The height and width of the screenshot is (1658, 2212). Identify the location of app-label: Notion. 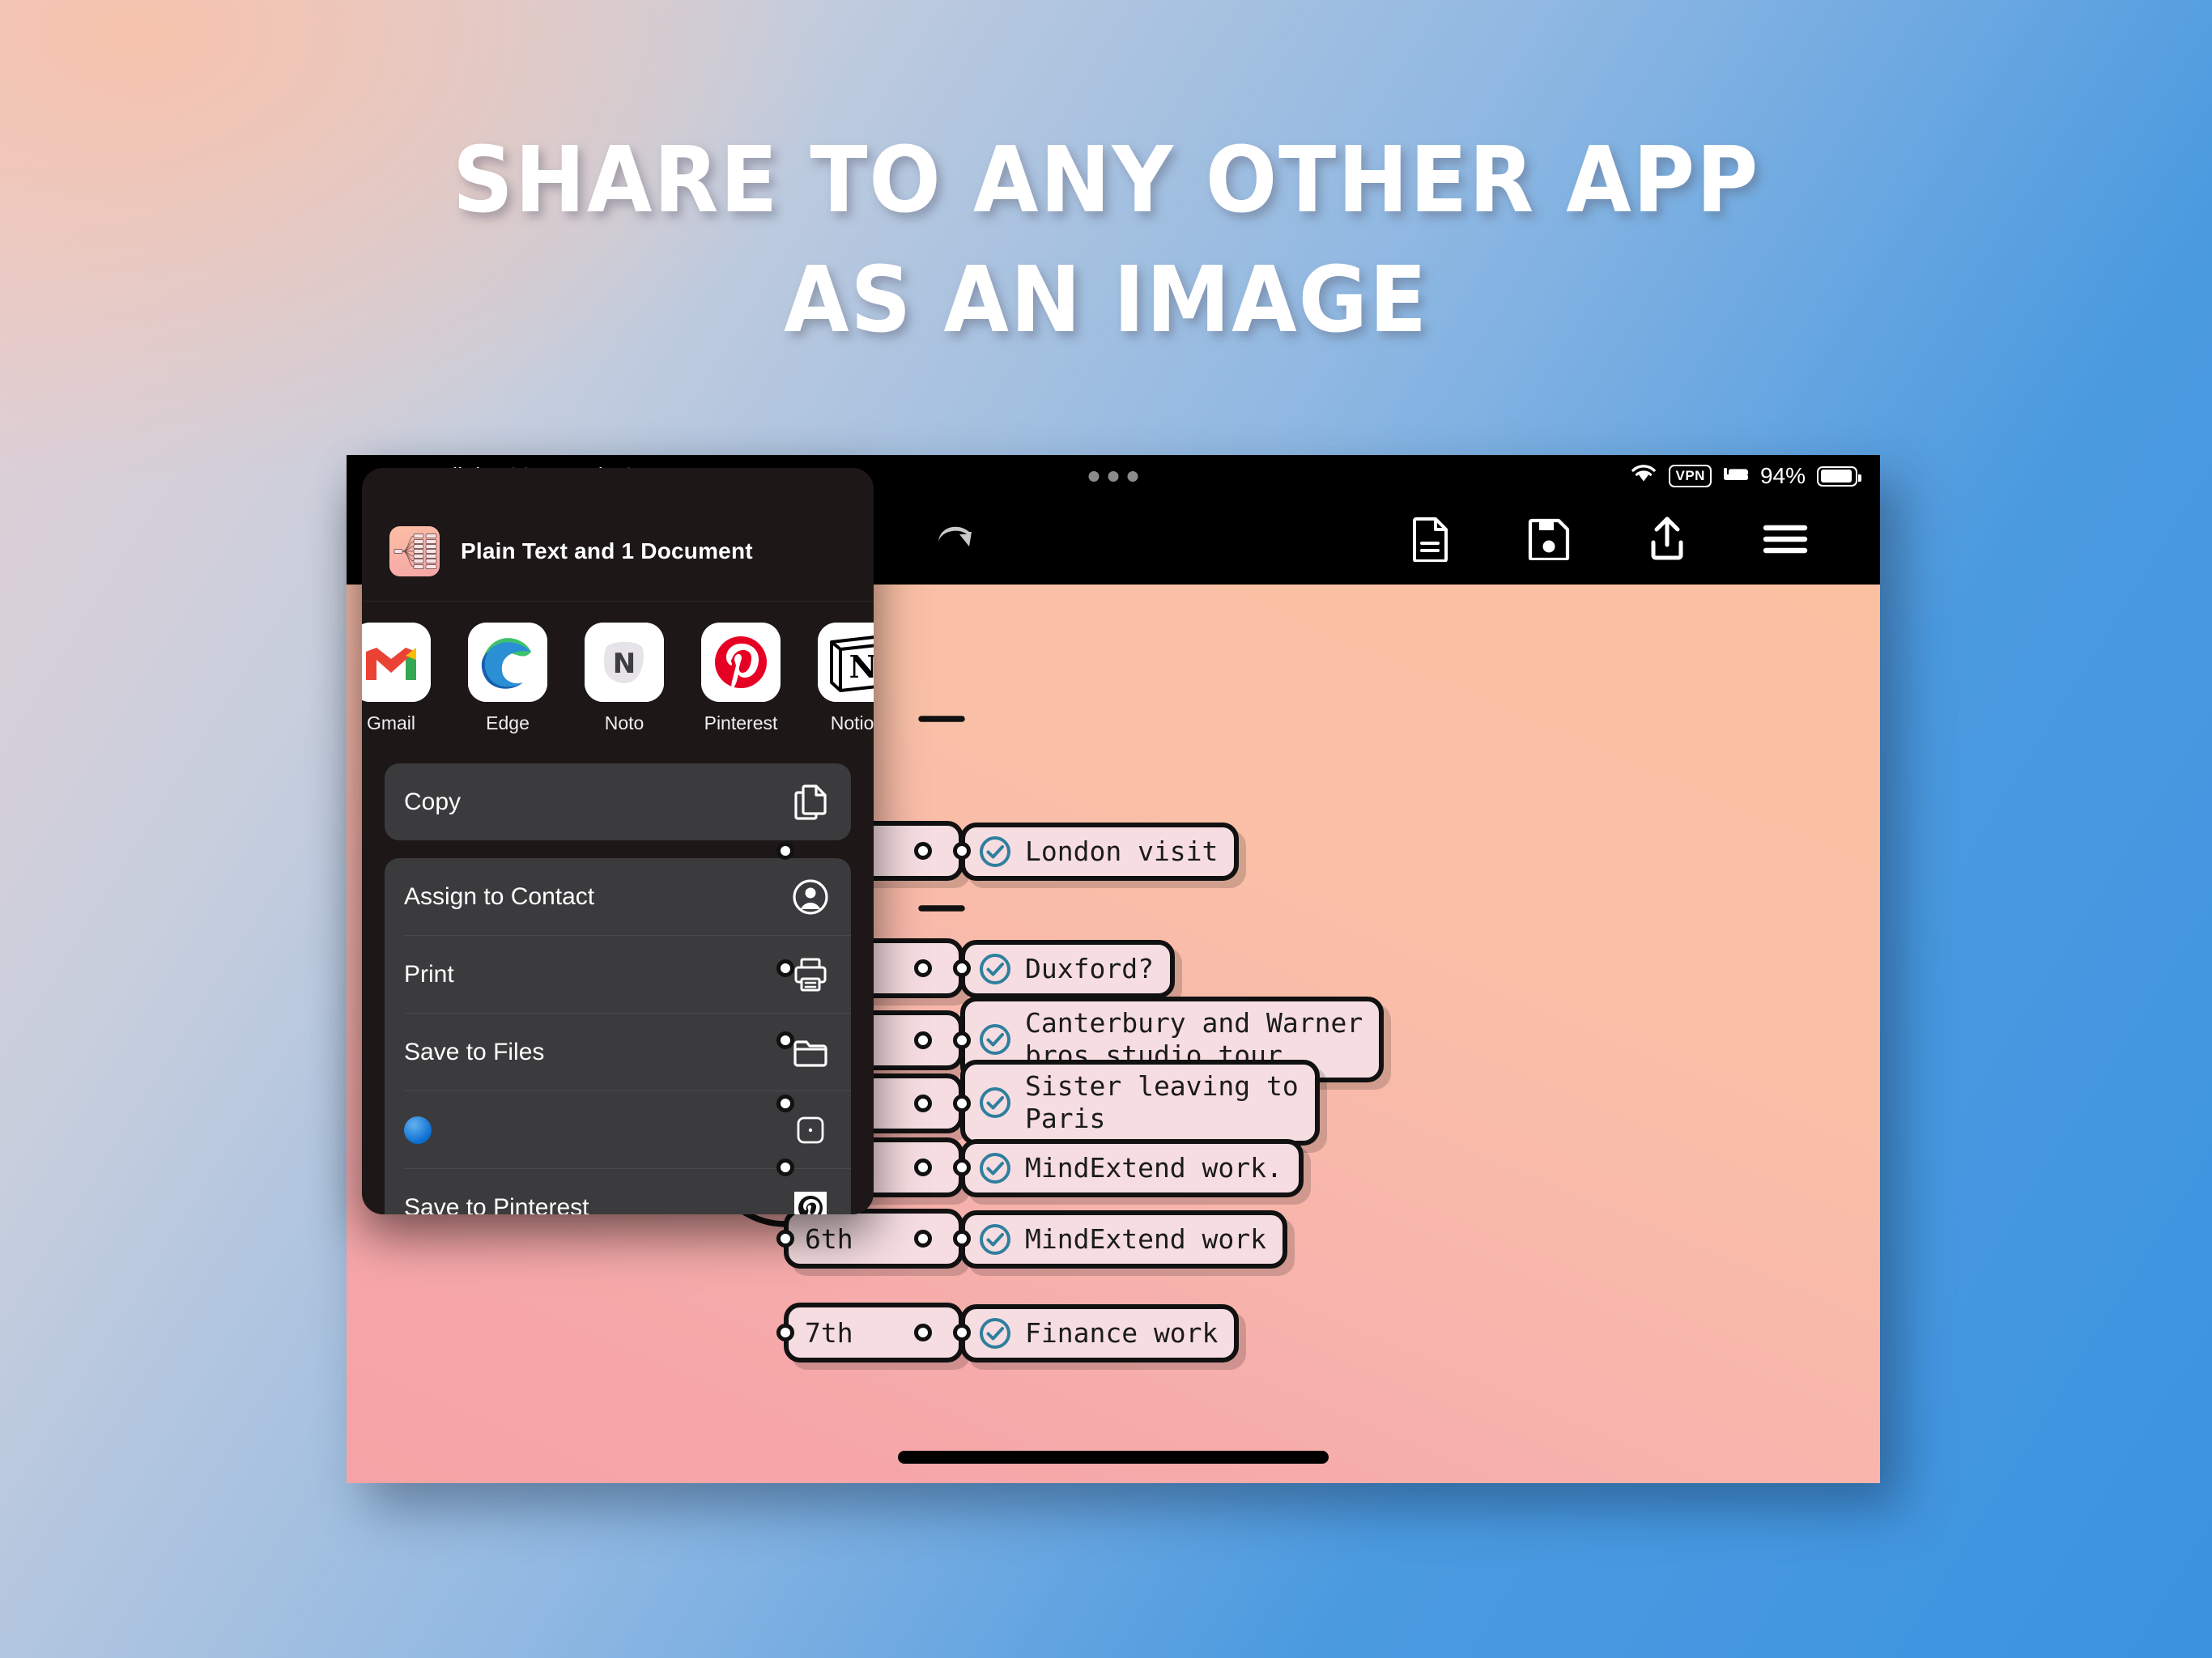
(852, 722).